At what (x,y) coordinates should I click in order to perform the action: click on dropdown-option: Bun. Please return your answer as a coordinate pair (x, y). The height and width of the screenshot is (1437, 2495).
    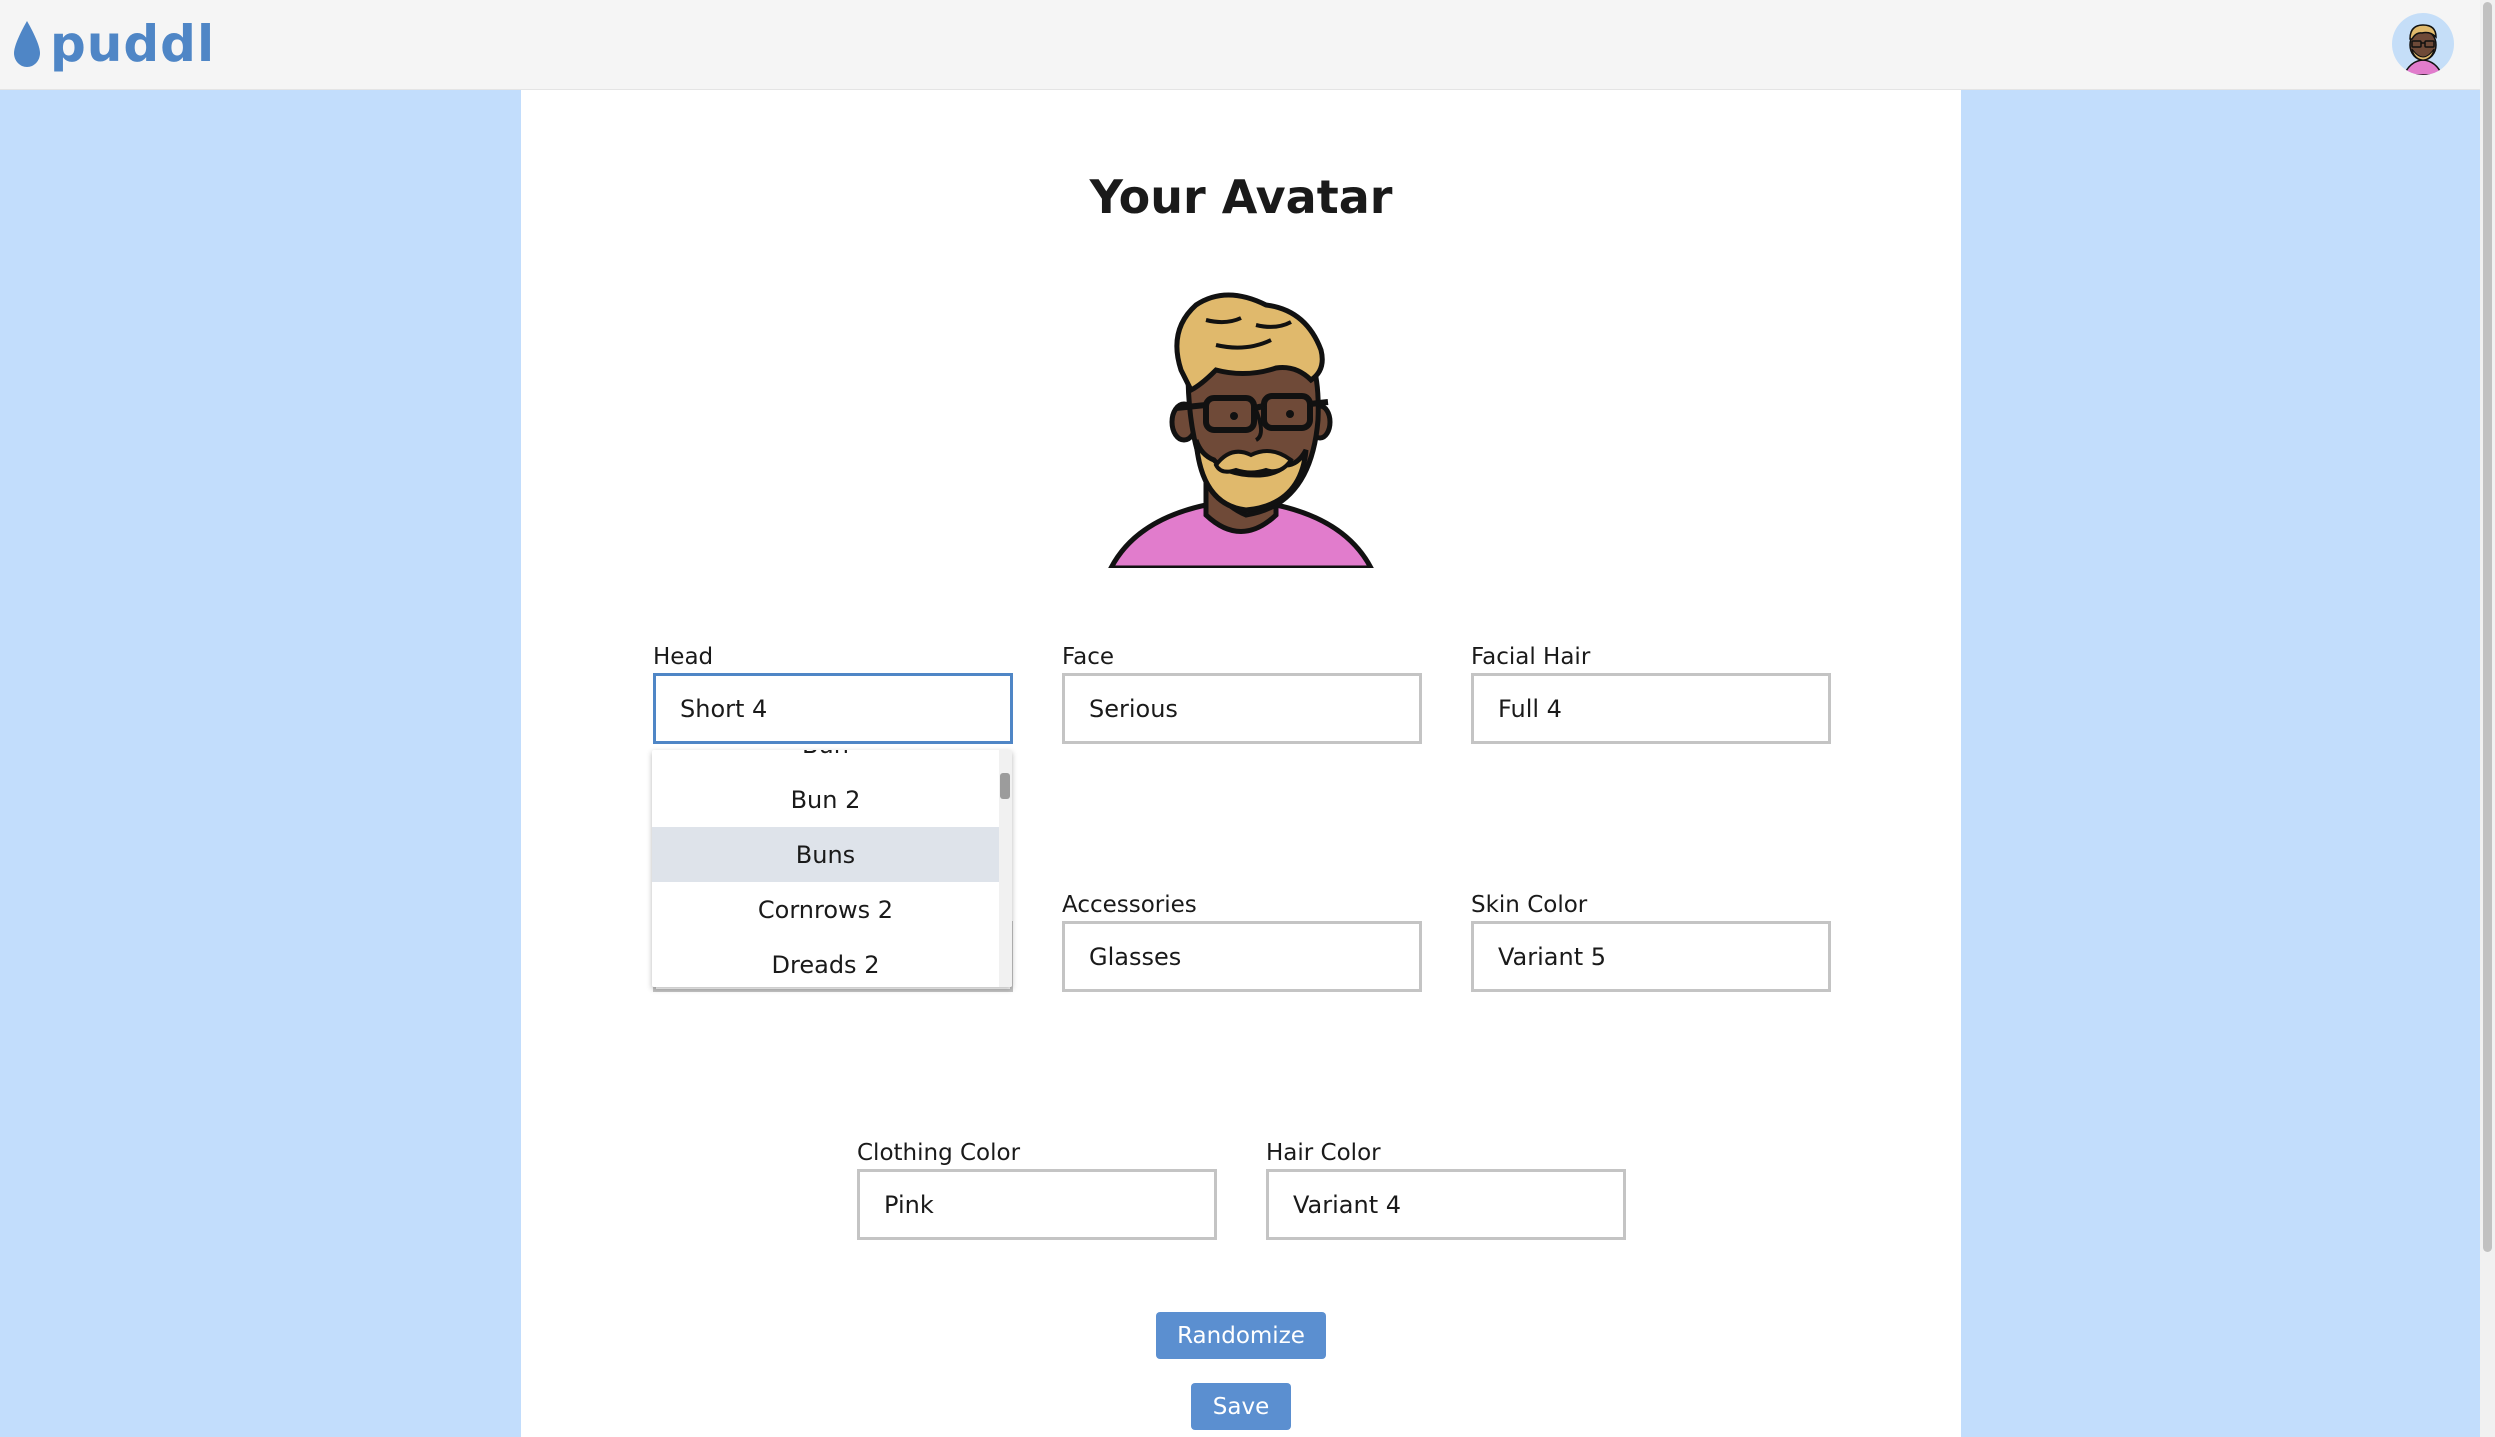
    Looking at the image, I should click on (825, 761).